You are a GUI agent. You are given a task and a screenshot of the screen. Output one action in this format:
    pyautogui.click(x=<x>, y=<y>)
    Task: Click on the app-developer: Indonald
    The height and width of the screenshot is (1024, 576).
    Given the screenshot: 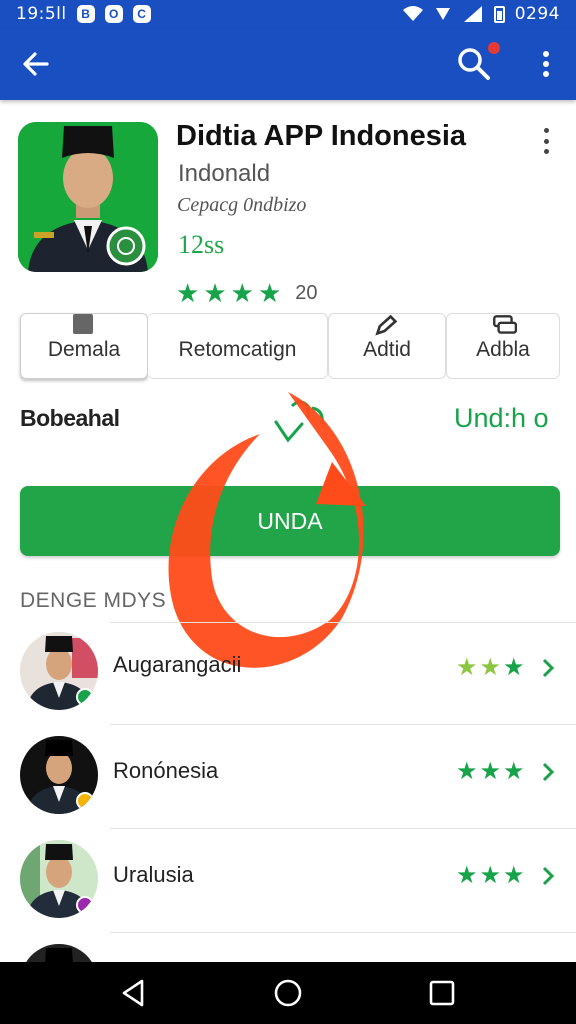 What is the action you would take?
    pyautogui.click(x=224, y=174)
    